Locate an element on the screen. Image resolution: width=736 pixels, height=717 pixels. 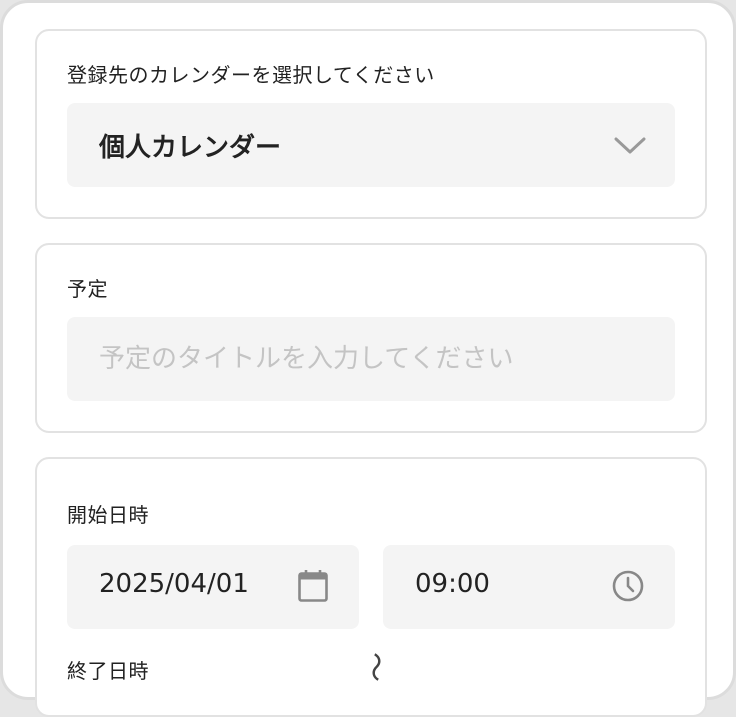
event-title-field is located at coordinates (371, 359).